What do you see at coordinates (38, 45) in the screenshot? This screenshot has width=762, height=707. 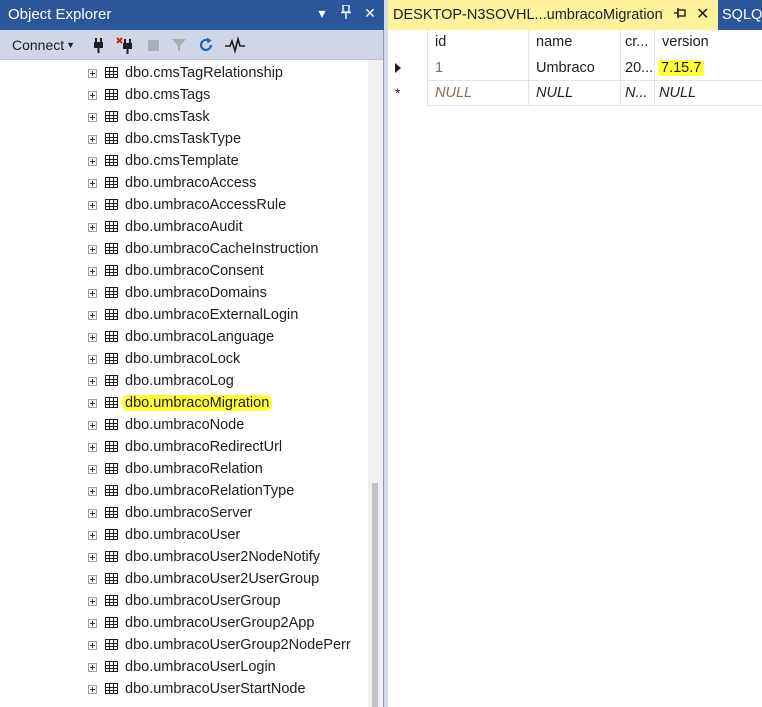 I see `connect-label: Connect` at bounding box center [38, 45].